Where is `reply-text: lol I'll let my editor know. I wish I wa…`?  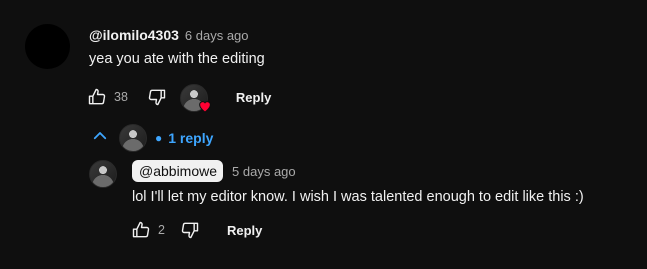
reply-text: lol I'll let my editor know. I wish I wa… is located at coordinates (358, 197).